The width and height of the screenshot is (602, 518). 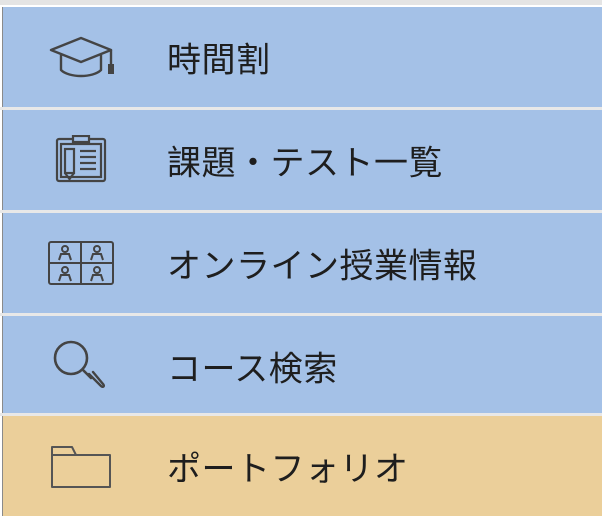 I want to click on menu-item-label: ポートフォリオ, so click(x=288, y=469).